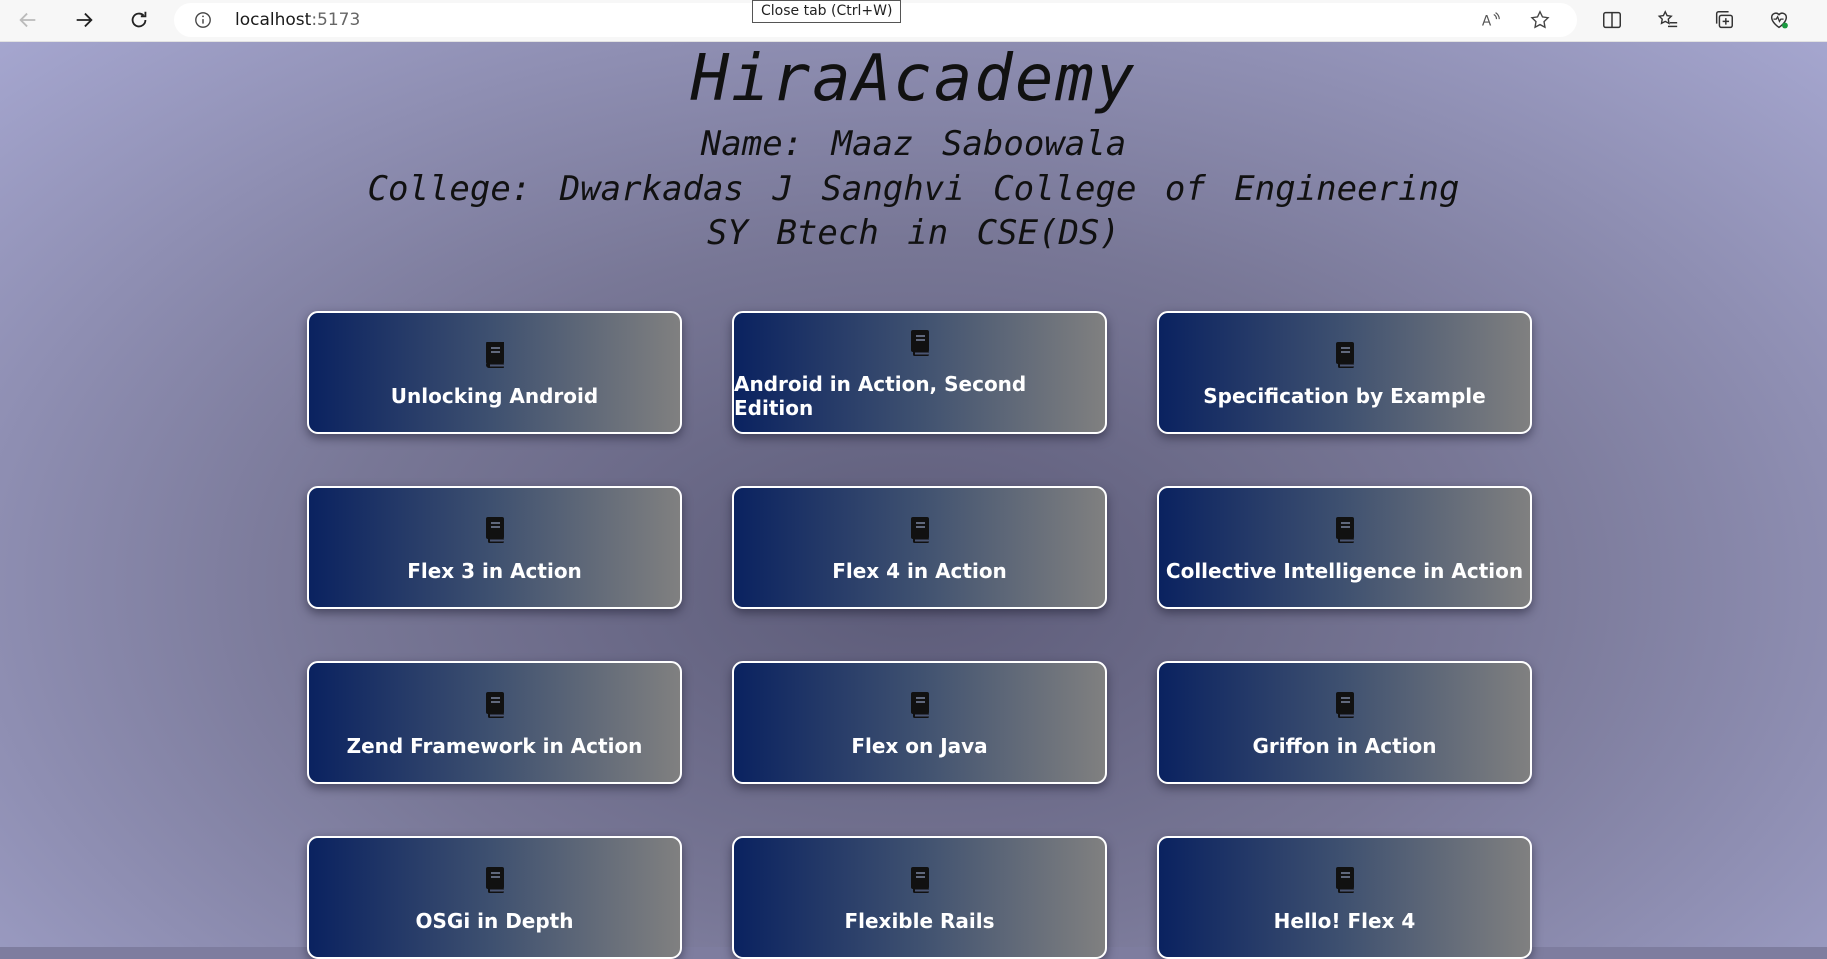  What do you see at coordinates (494, 897) in the screenshot?
I see `book-card: OSGi in Depth` at bounding box center [494, 897].